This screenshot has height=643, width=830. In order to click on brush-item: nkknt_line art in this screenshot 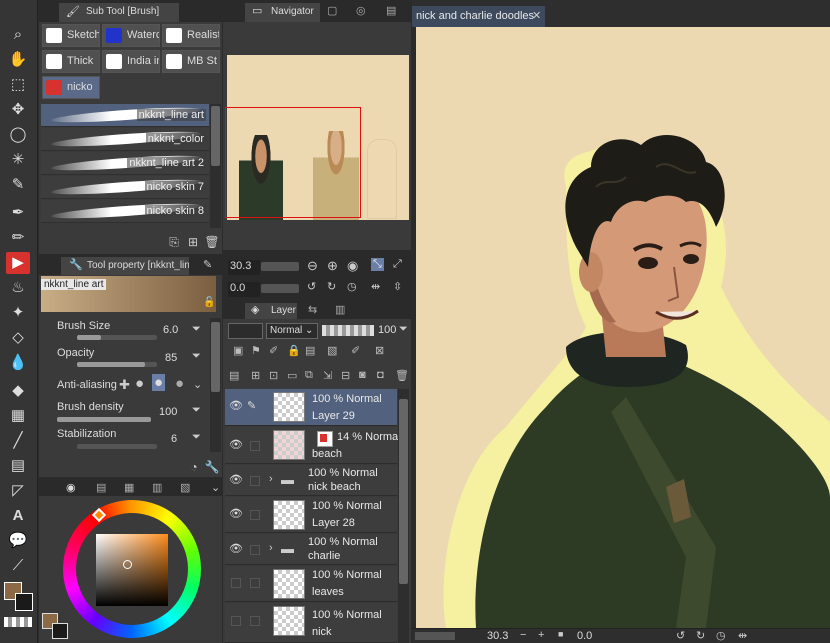, I will do `click(125, 115)`.